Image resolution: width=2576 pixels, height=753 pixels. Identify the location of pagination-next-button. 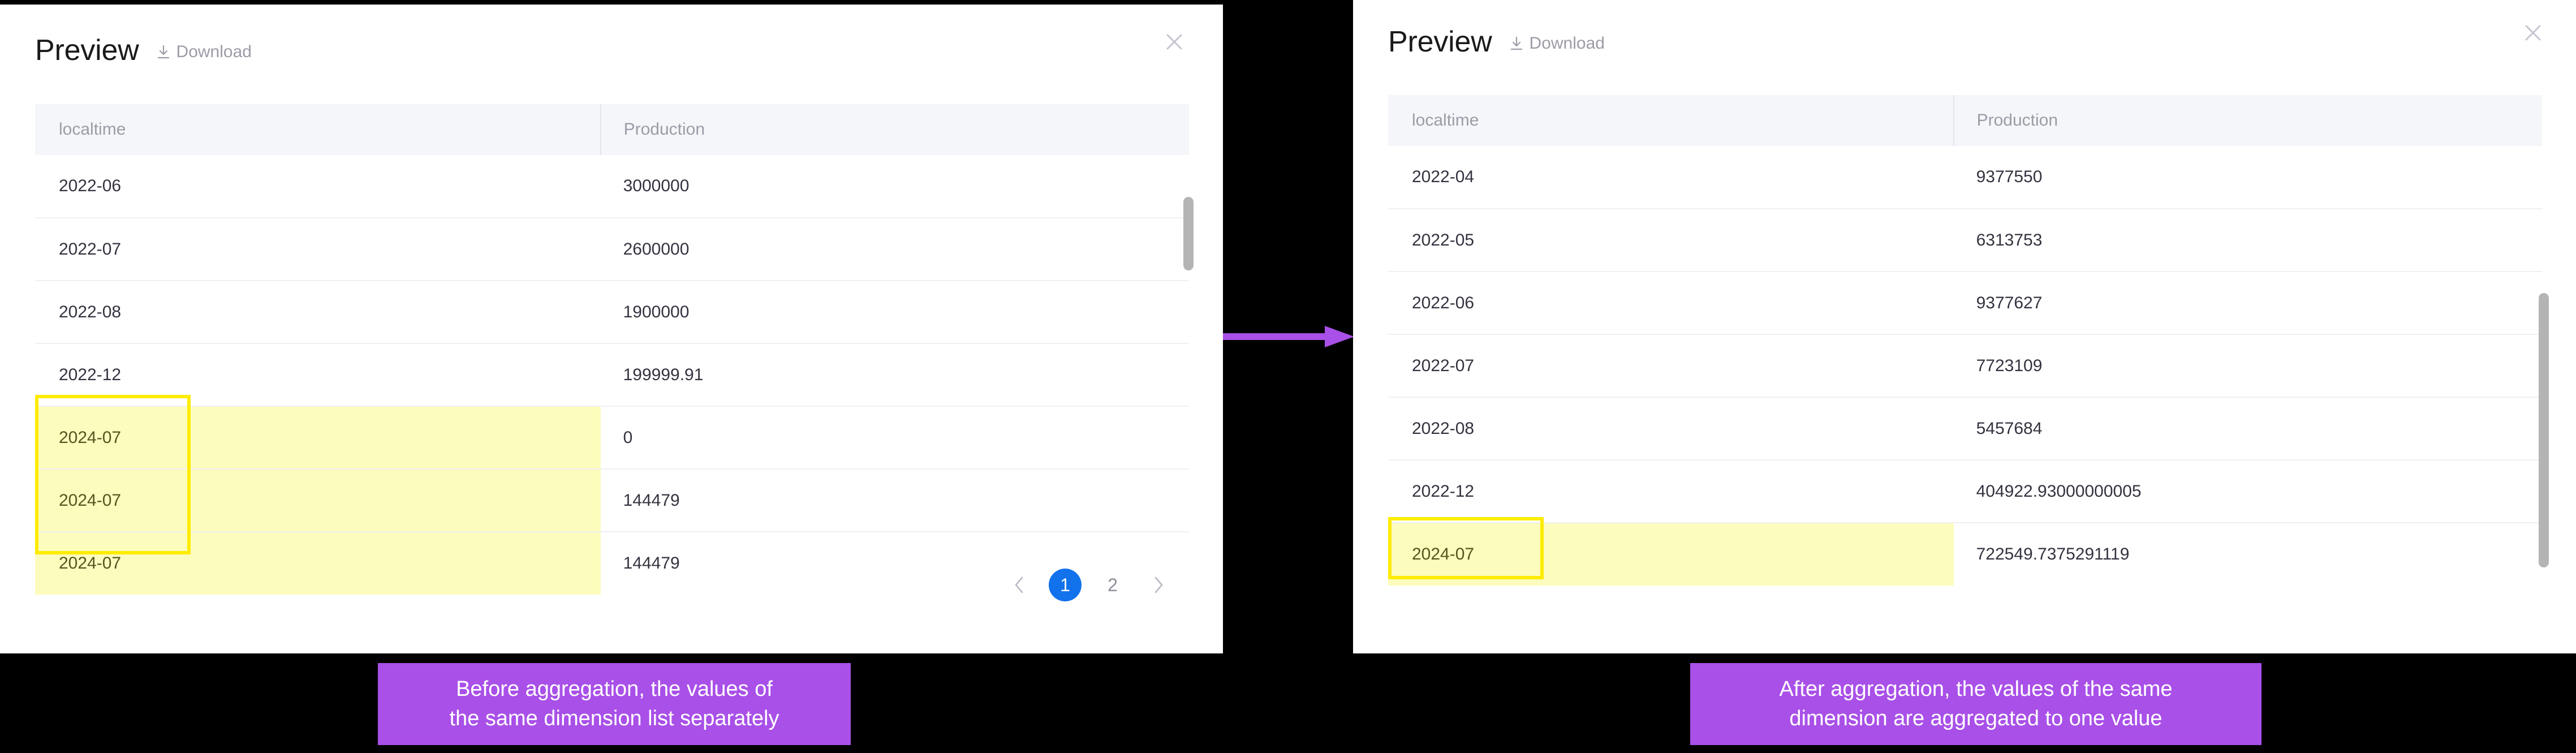
(1158, 585).